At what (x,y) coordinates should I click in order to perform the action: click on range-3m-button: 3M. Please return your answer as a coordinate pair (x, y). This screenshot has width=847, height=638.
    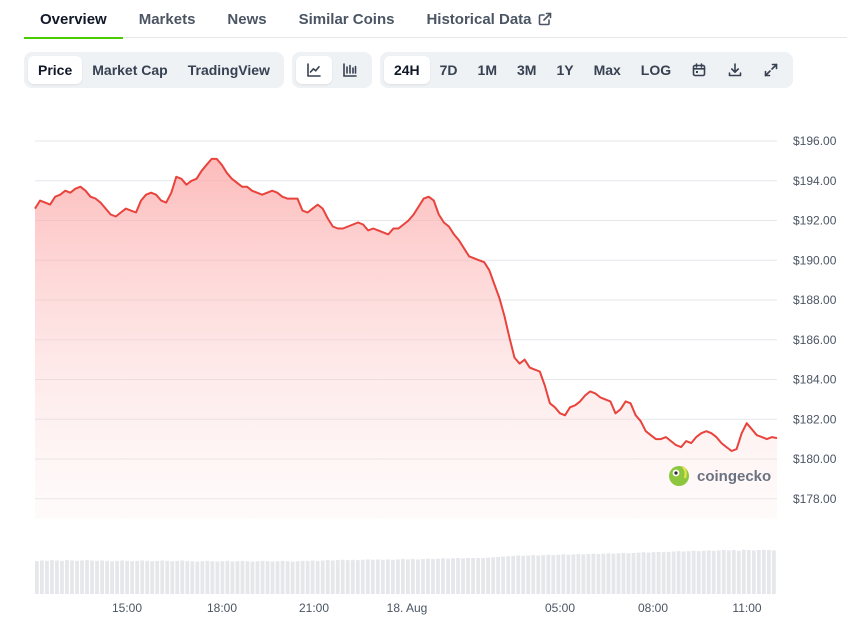
    Looking at the image, I should click on (526, 70).